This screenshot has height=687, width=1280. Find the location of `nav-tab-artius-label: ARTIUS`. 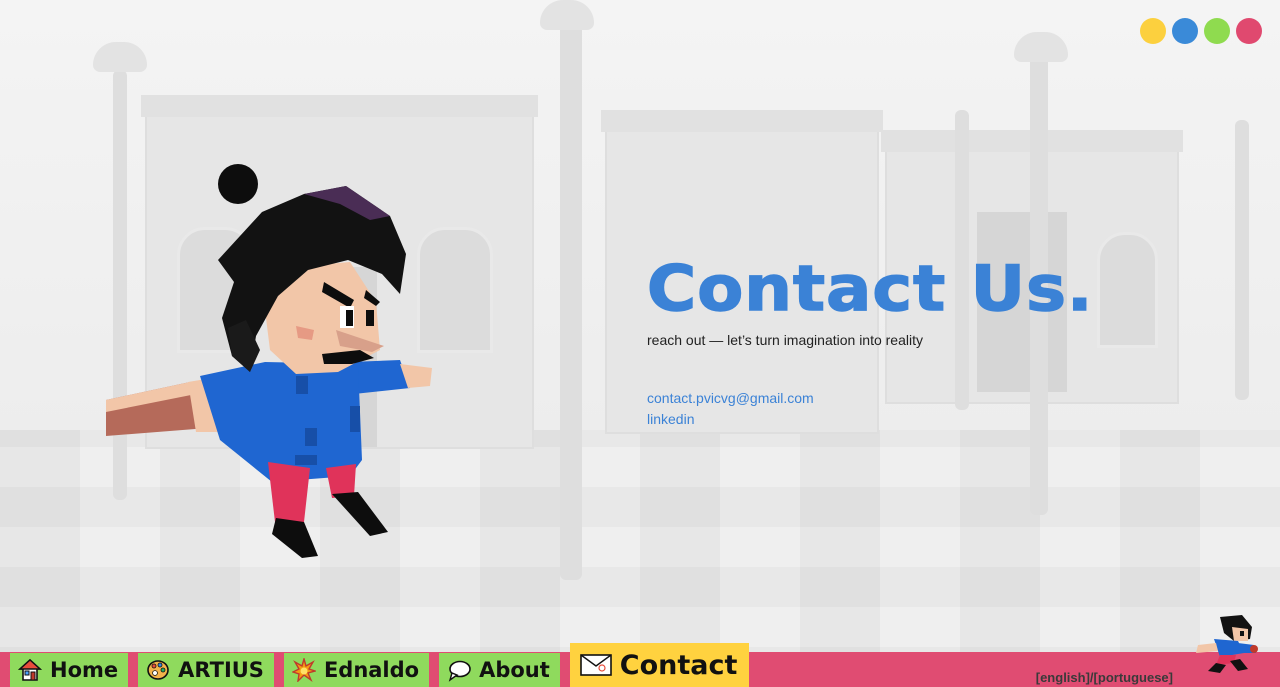

nav-tab-artius-label: ARTIUS is located at coordinates (221, 670).